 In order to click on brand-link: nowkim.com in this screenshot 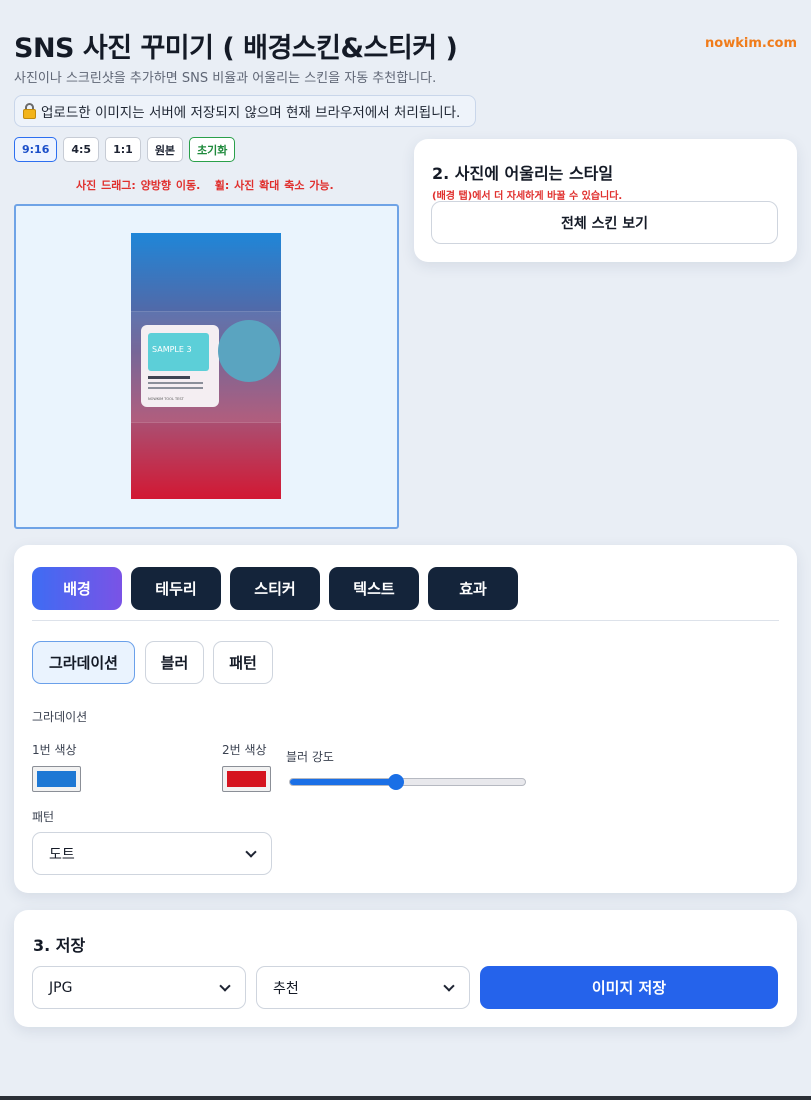, I will do `click(751, 43)`.